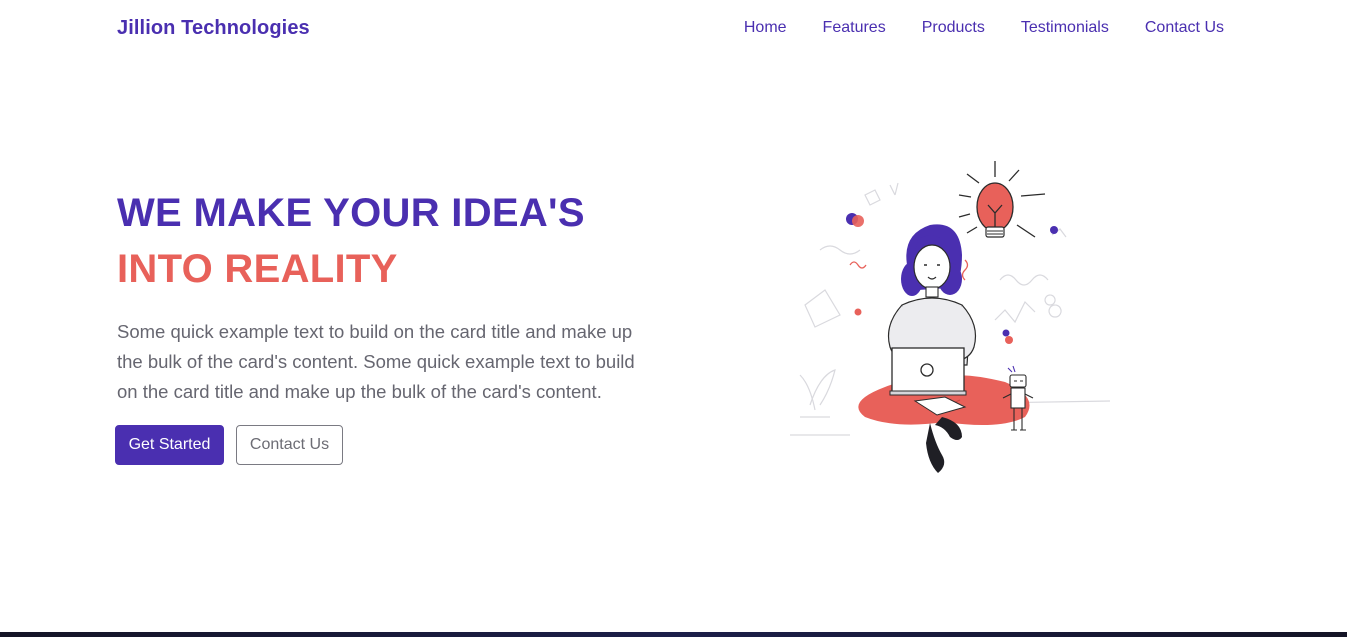 This screenshot has height=637, width=1347. Describe the element at coordinates (169, 445) in the screenshot. I see `get-started-button: Get Started` at that location.